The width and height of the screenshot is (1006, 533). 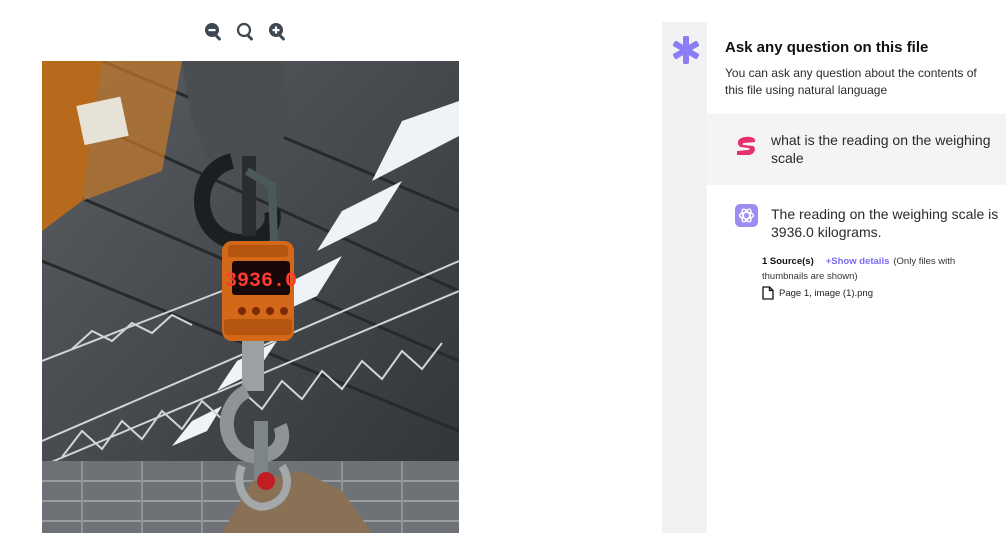 I want to click on source-file-item: Page 1, image (1).png, so click(x=817, y=293).